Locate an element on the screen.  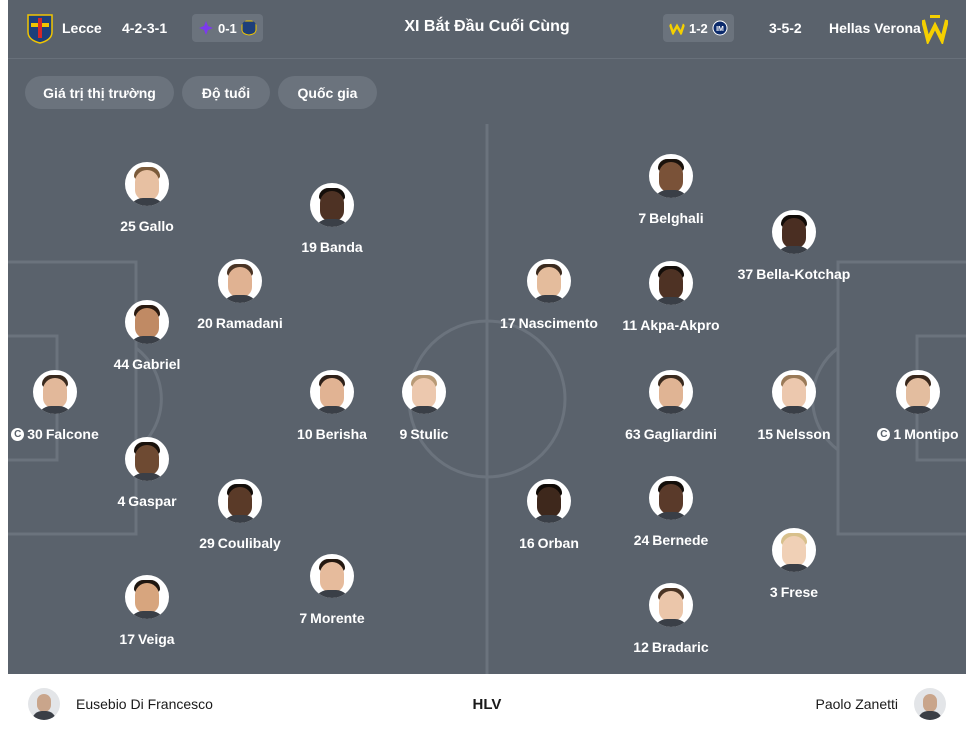
player-name: Nascimento is located at coordinates (558, 323).